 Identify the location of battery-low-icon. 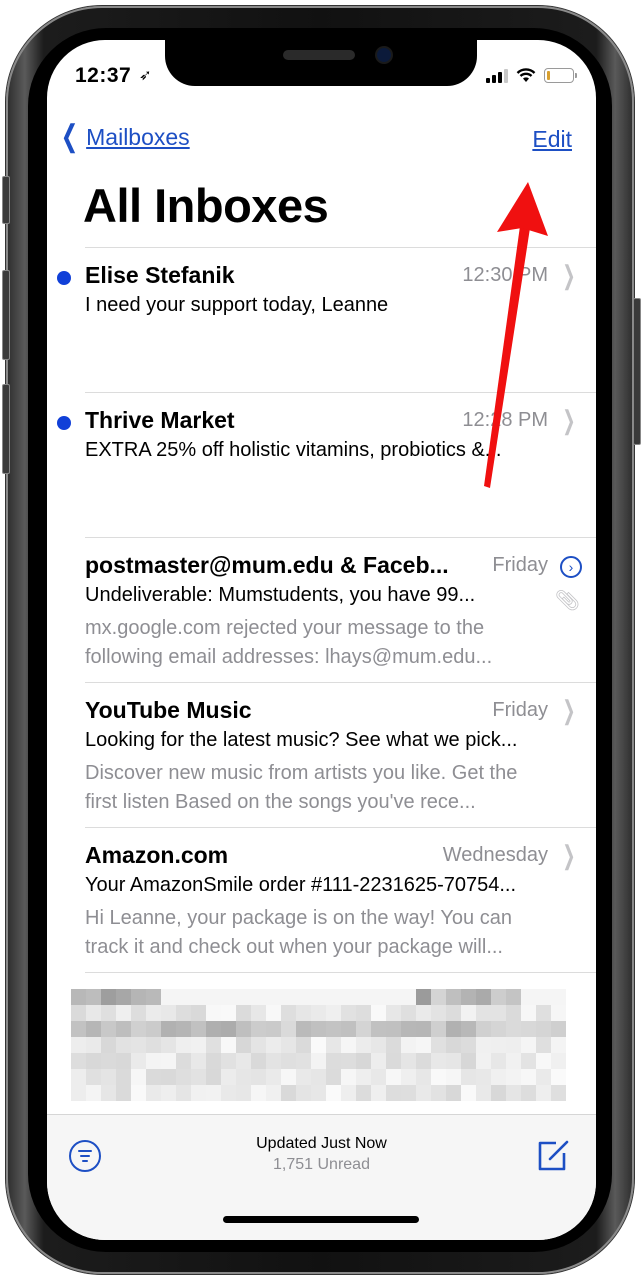
(560, 75).